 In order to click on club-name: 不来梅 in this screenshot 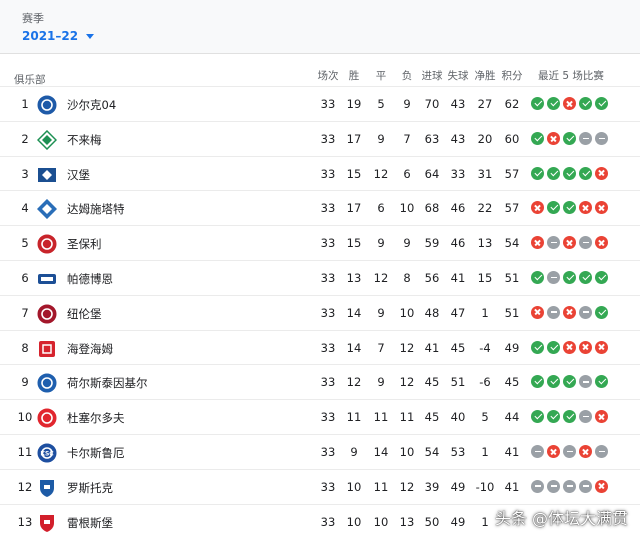, I will do `click(84, 140)`.